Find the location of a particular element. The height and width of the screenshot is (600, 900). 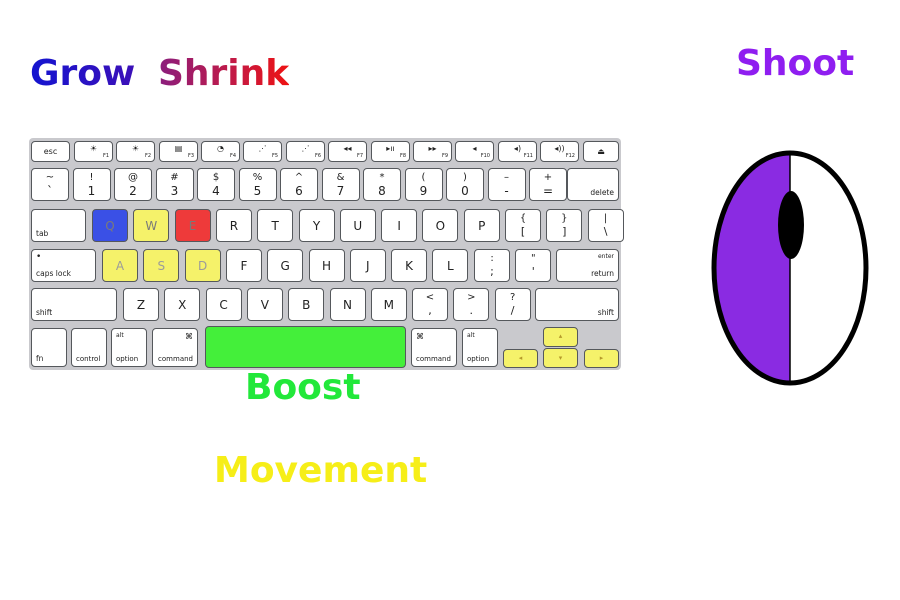

key-p: P is located at coordinates (481, 225).